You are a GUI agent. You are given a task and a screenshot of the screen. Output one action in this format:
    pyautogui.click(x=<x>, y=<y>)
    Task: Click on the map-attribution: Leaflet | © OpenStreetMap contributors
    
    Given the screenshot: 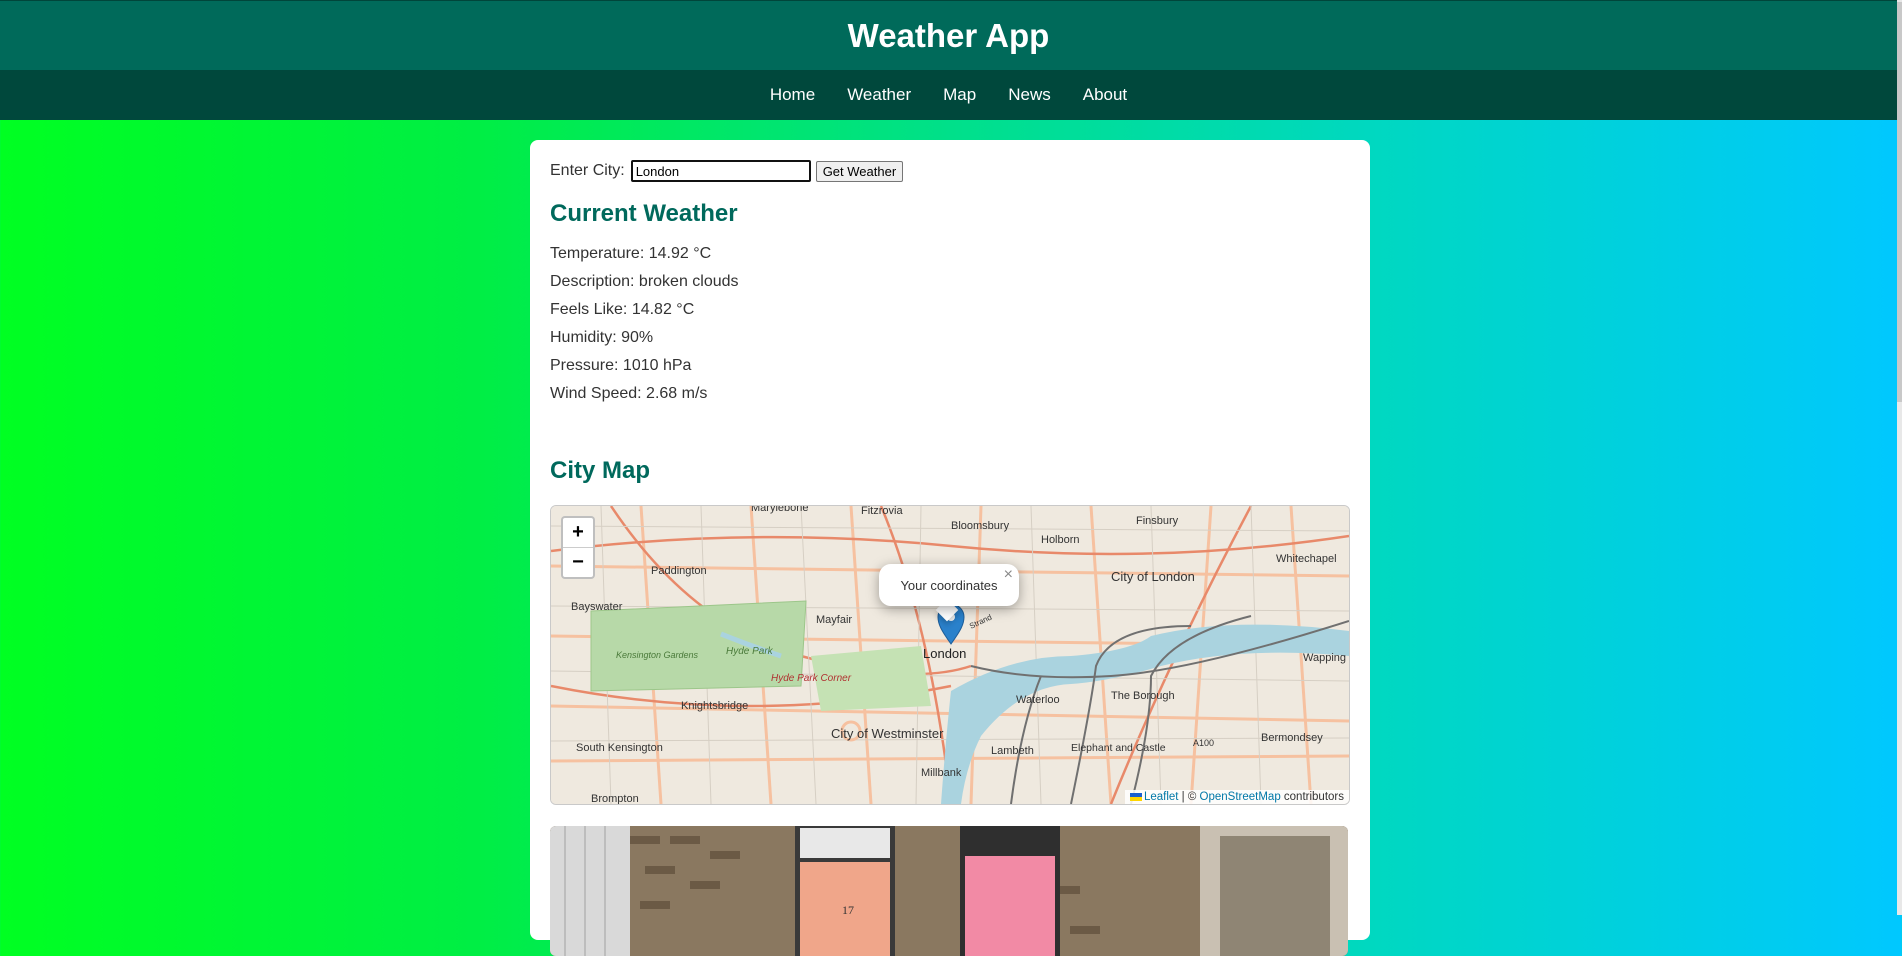 What is the action you would take?
    pyautogui.click(x=1236, y=797)
    